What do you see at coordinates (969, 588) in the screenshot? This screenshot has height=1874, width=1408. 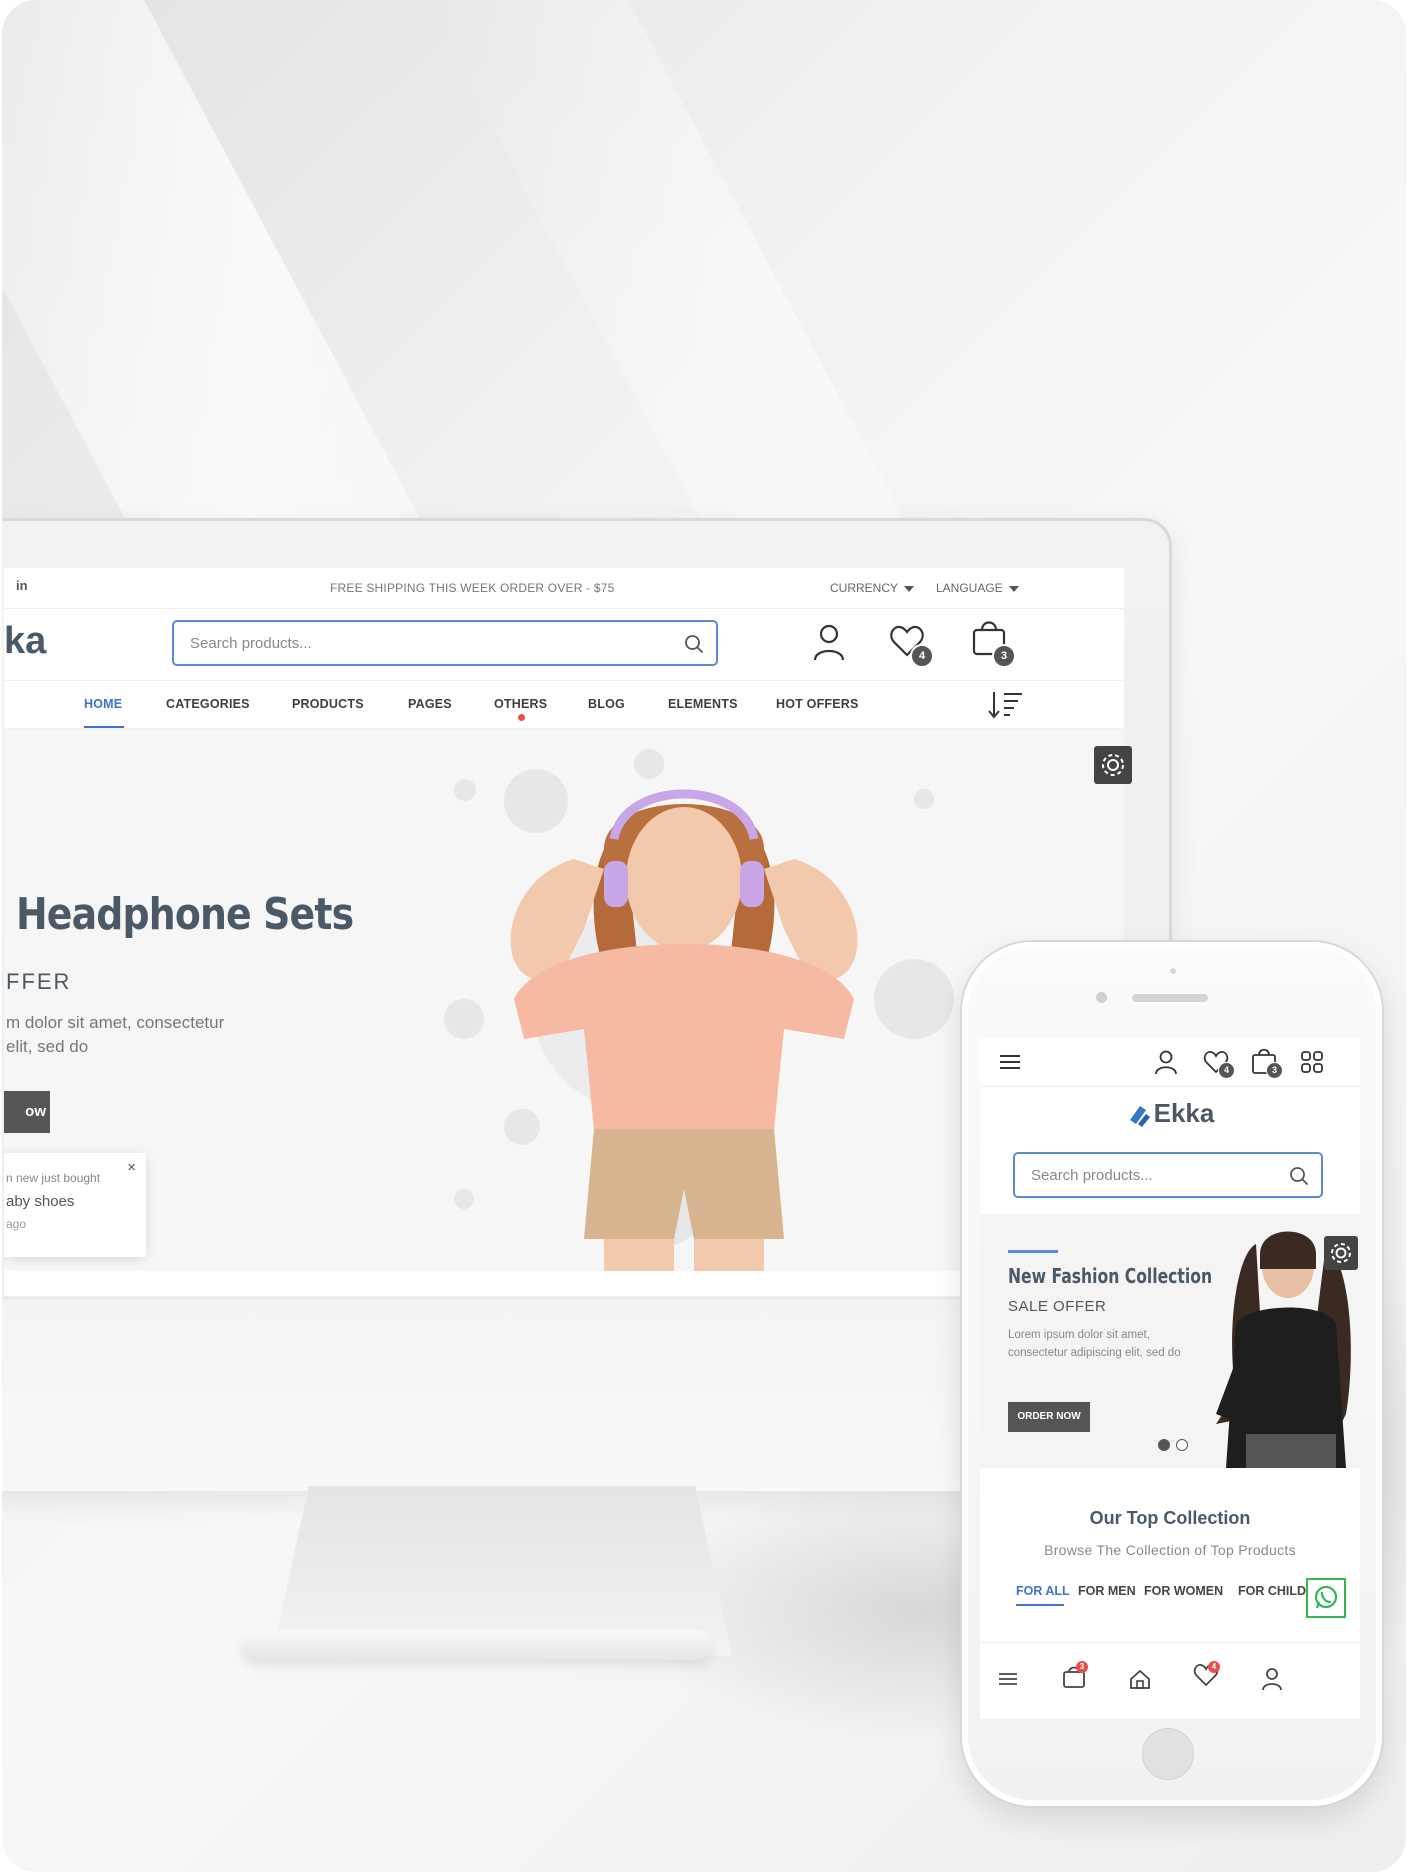 I see `language-label: LANGUAGE` at bounding box center [969, 588].